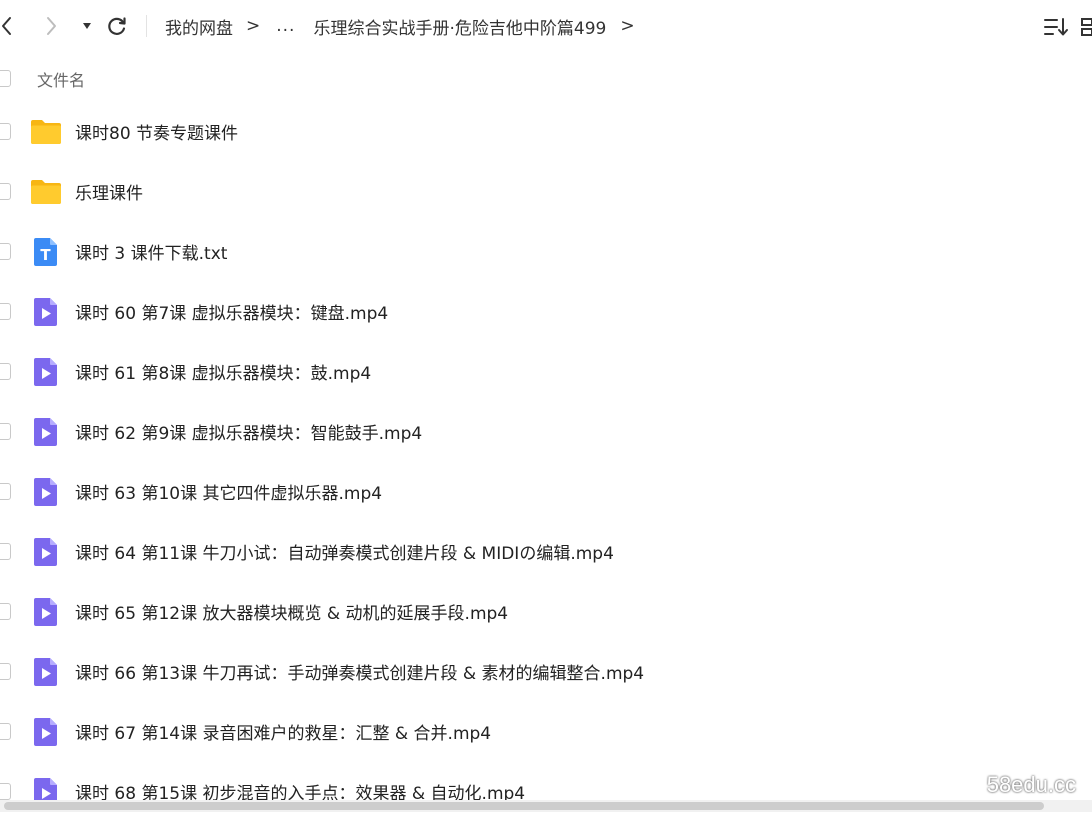  Describe the element at coordinates (292, 614) in the screenshot. I see `file-name: 课时 65 第12课 放大器模块概览 & 动机的延展手段.mp4` at that location.